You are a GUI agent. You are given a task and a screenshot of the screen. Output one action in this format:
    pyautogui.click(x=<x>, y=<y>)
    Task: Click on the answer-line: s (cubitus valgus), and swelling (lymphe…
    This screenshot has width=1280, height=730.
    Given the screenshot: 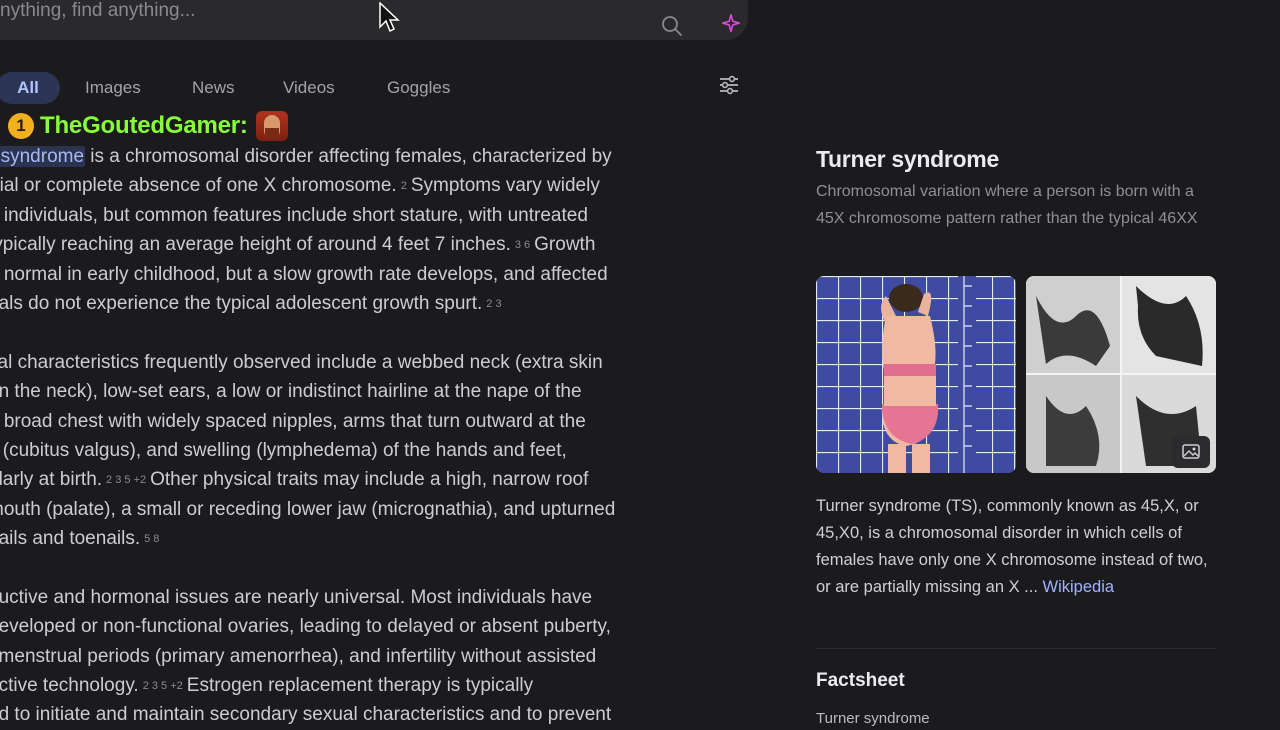 What is the action you would take?
    pyautogui.click(x=364, y=450)
    